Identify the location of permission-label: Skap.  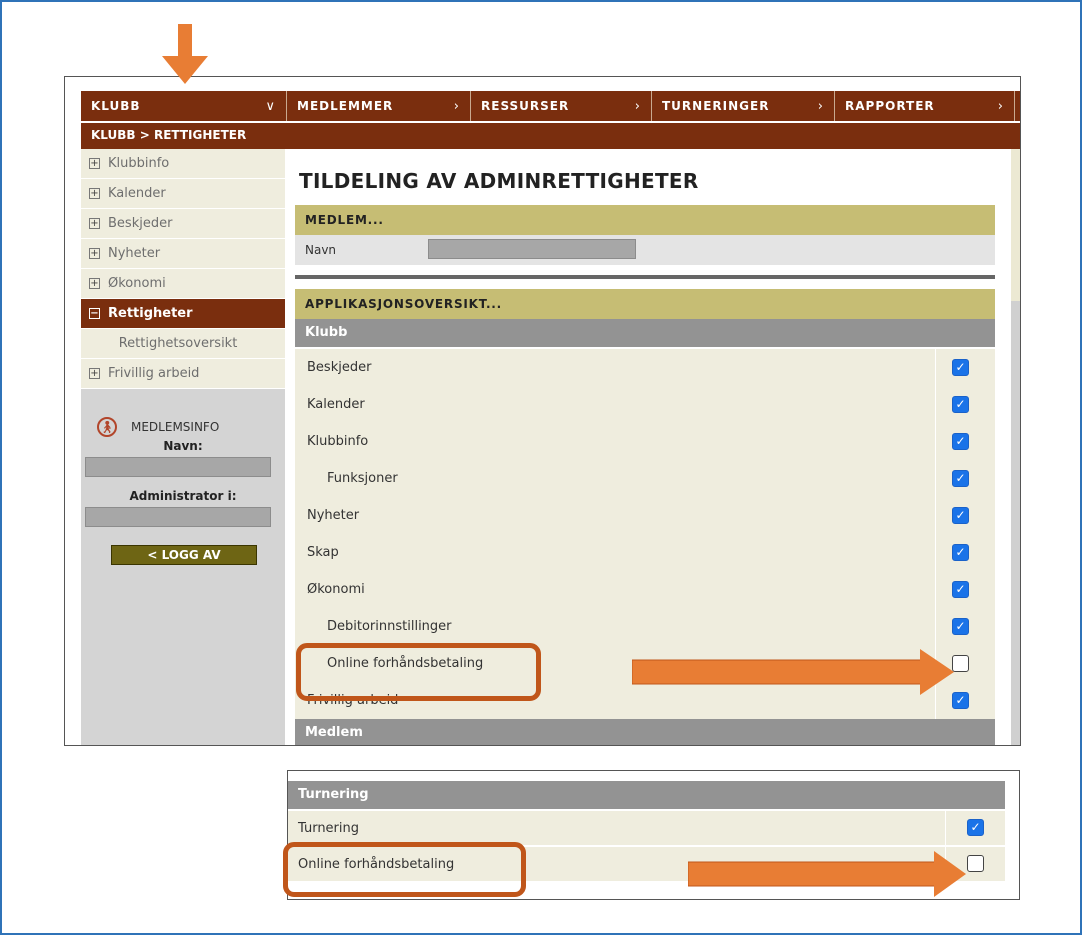
(323, 552).